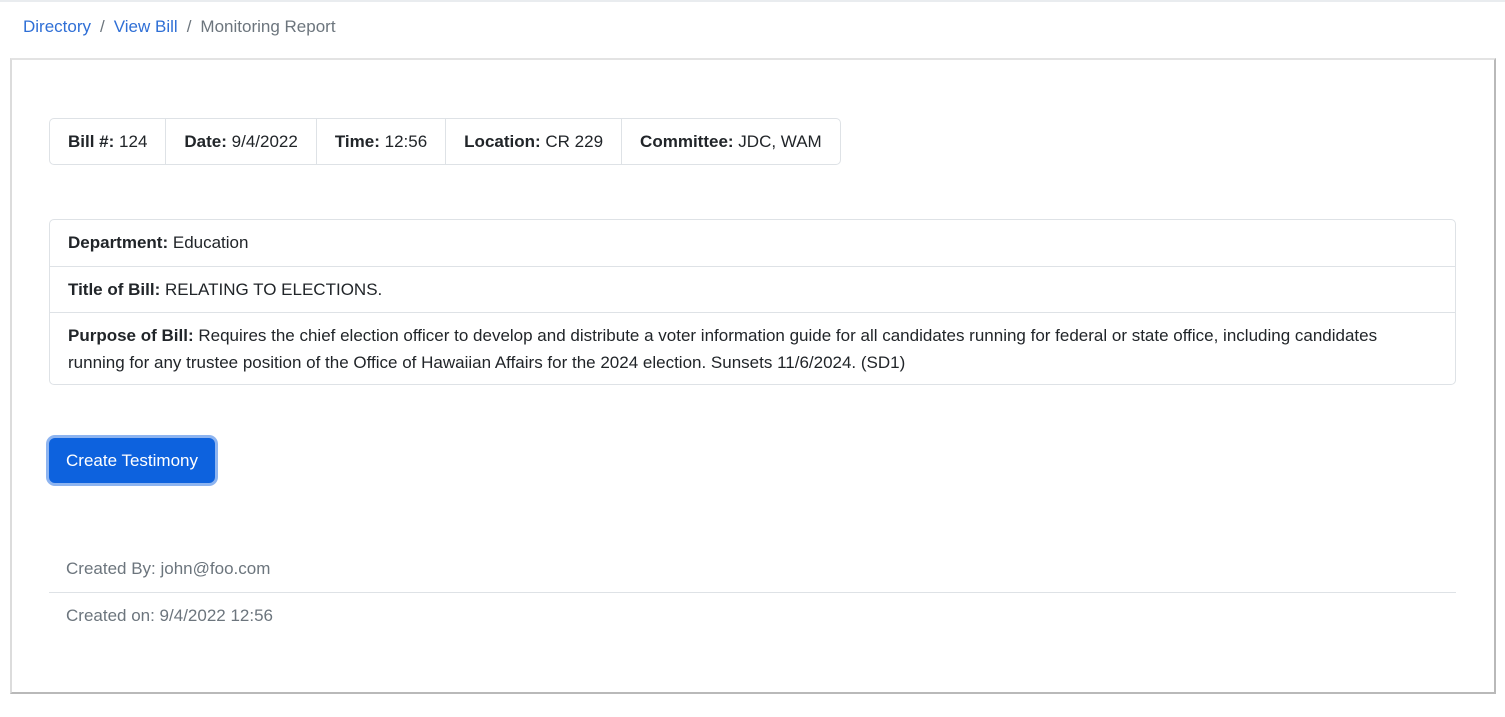 The height and width of the screenshot is (717, 1505). What do you see at coordinates (91, 141) in the screenshot?
I see `bill-number-label: Bill #:` at bounding box center [91, 141].